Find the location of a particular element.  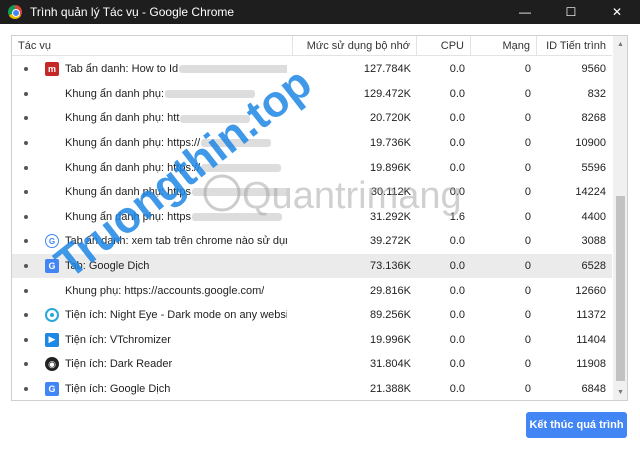

memory-cell: 31.292K is located at coordinates (390, 216).